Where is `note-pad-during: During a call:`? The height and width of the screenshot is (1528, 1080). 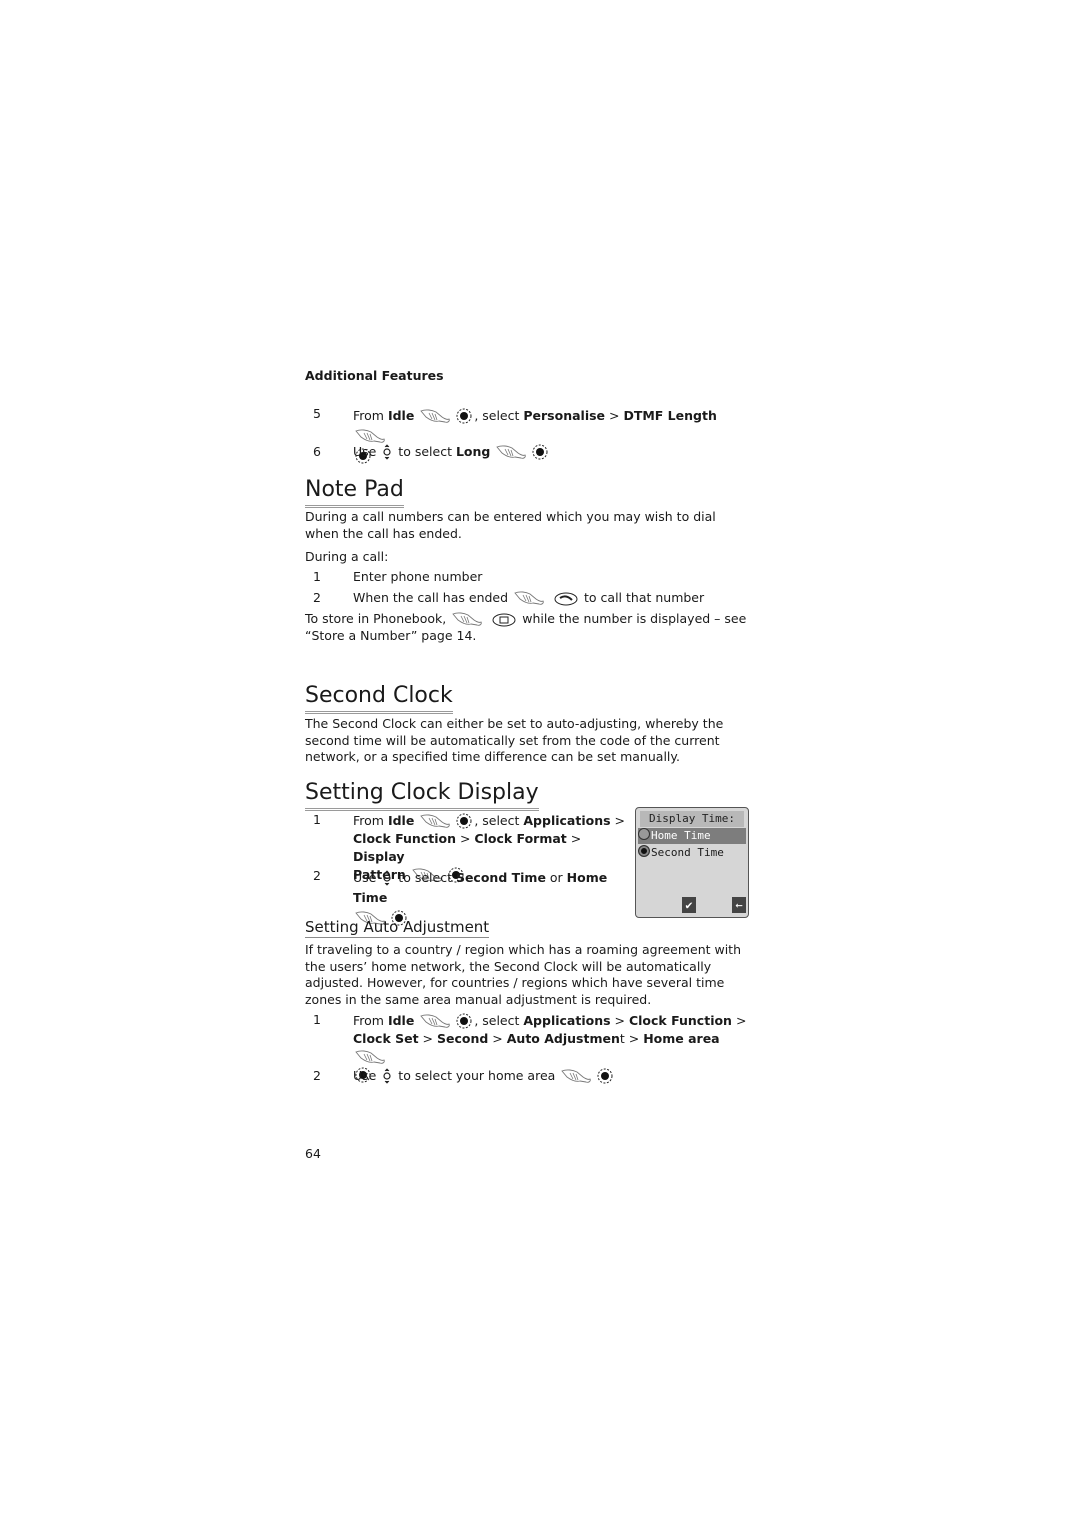 note-pad-during: During a call: is located at coordinates (347, 556).